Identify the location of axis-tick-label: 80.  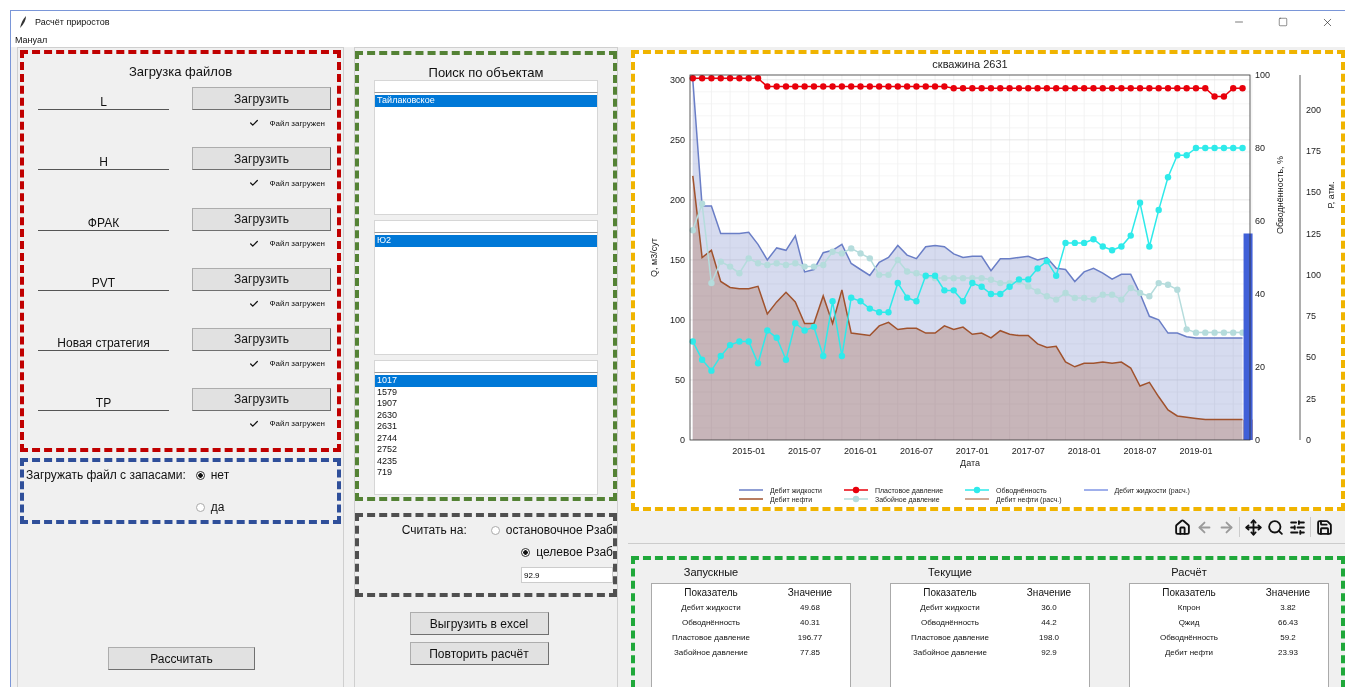
(1260, 148).